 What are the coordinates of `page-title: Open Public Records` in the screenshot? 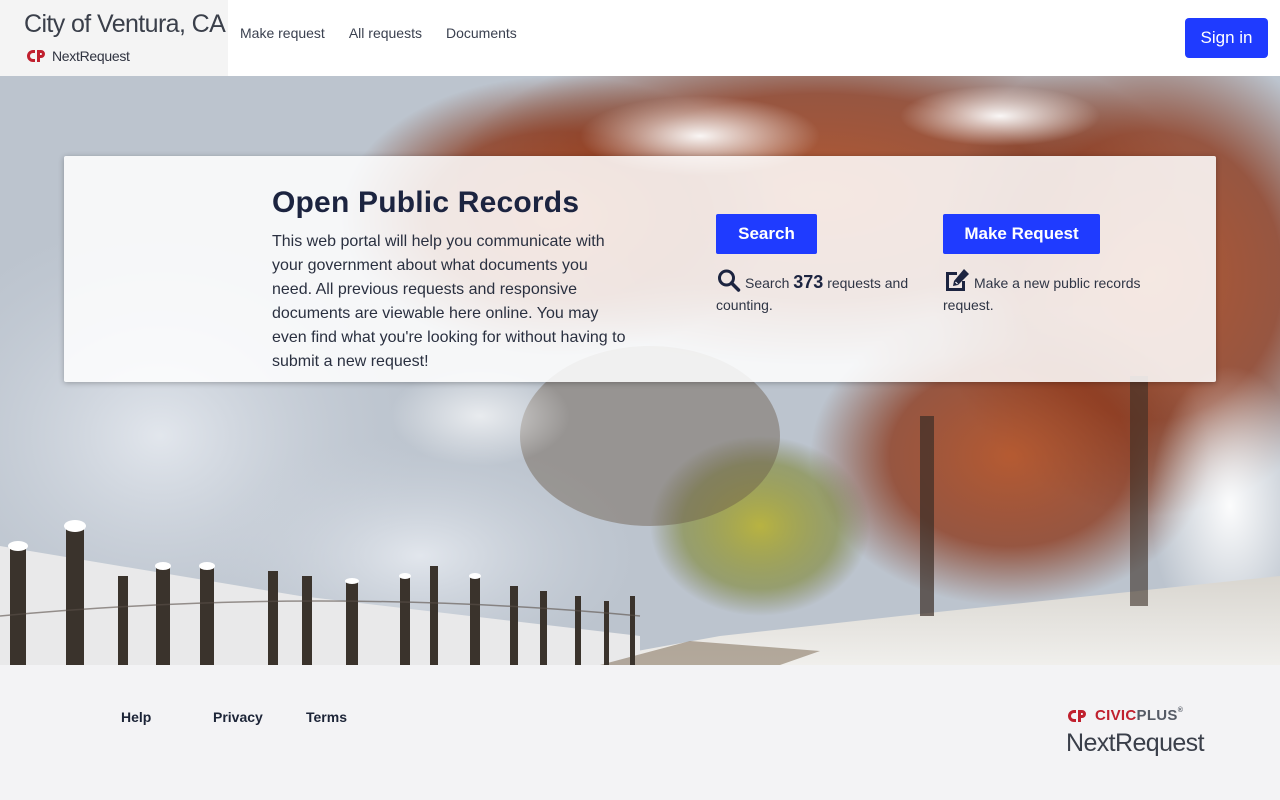 It's located at (426, 202).